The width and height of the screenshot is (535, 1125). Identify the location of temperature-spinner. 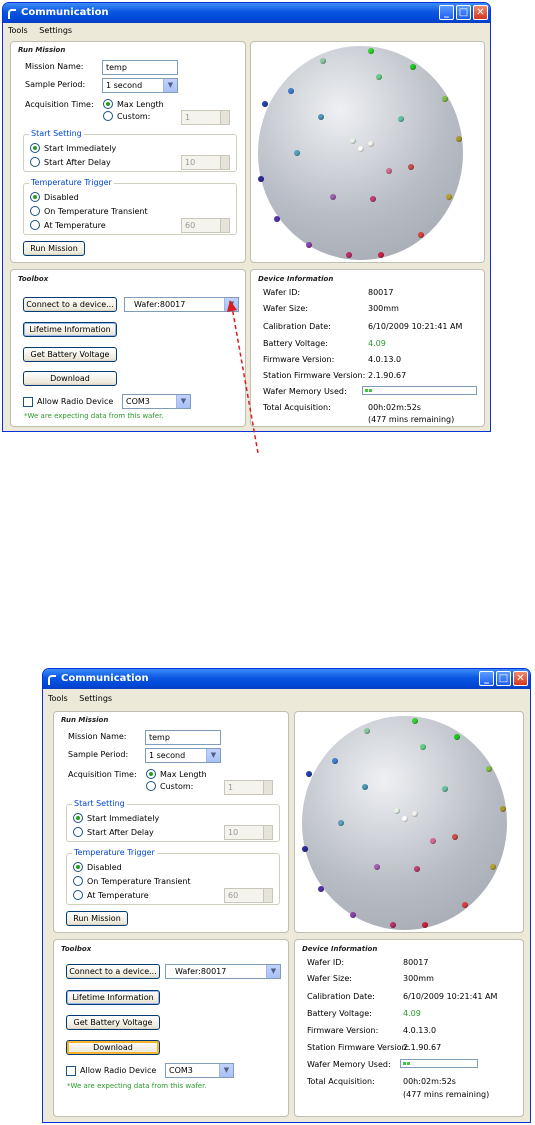
(267, 895).